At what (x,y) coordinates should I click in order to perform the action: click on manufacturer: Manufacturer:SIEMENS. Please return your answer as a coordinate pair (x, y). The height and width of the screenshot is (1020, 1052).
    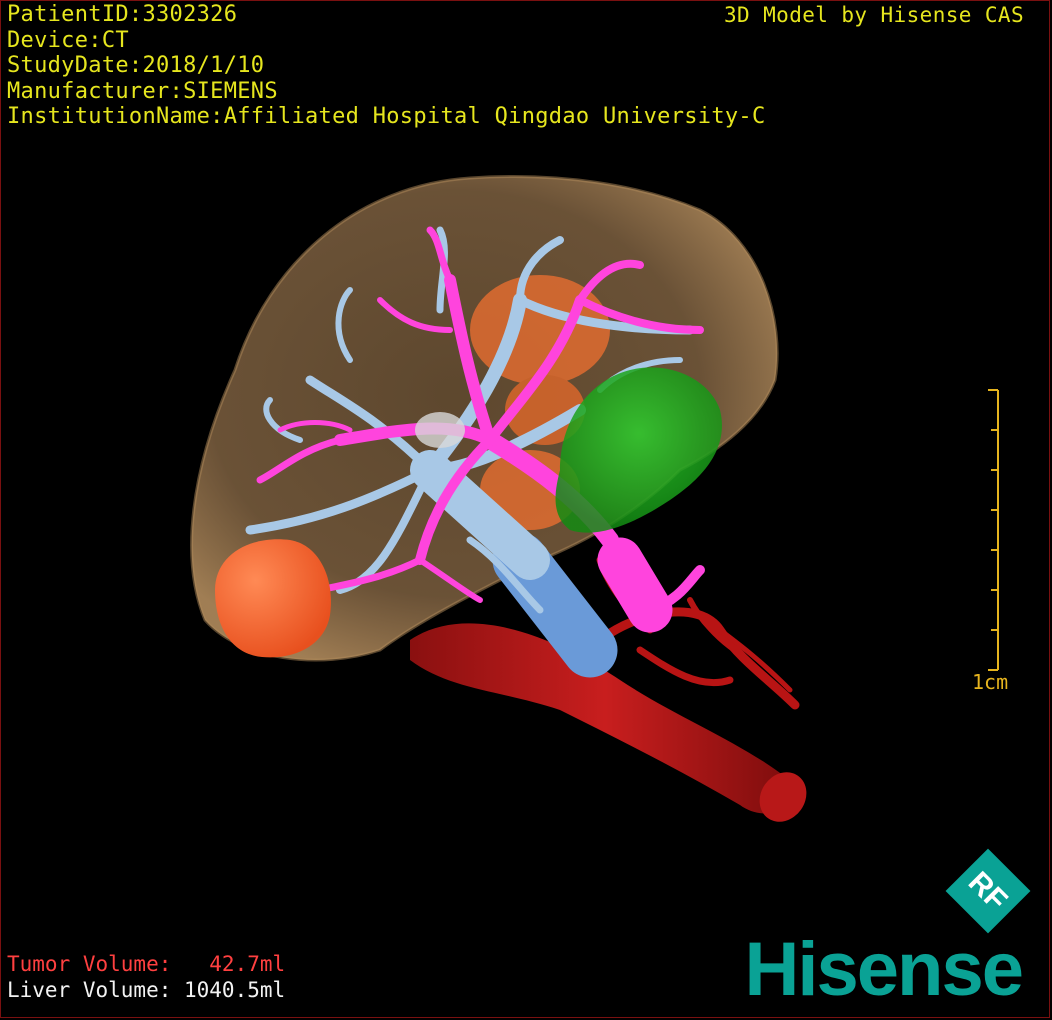
    Looking at the image, I should click on (142, 91).